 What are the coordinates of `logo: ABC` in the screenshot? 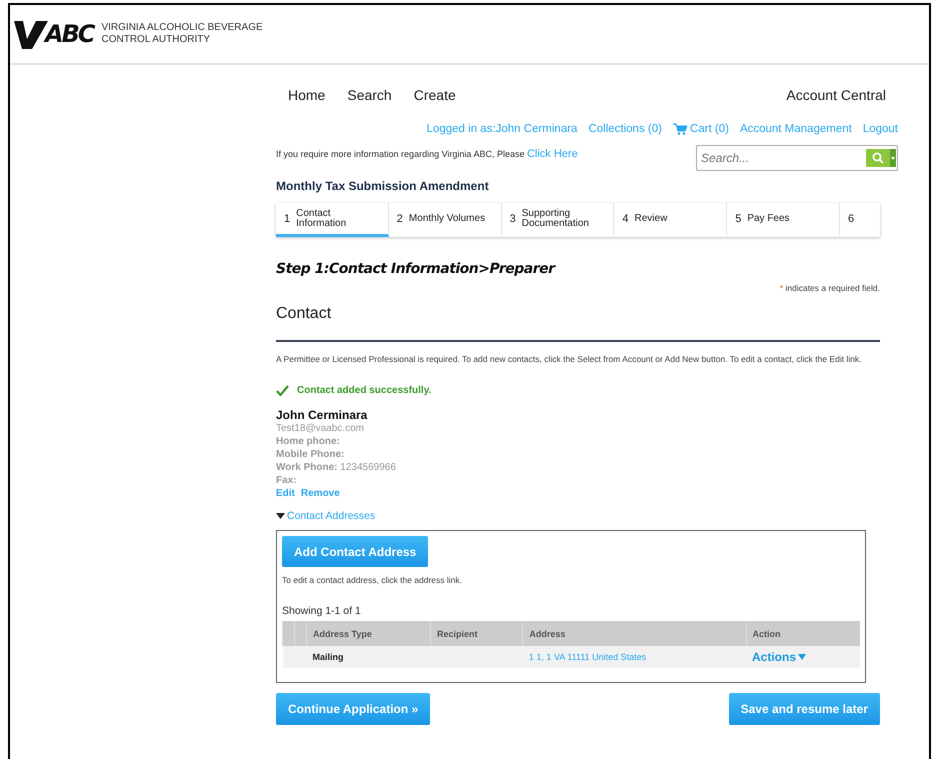 It's located at (54, 34).